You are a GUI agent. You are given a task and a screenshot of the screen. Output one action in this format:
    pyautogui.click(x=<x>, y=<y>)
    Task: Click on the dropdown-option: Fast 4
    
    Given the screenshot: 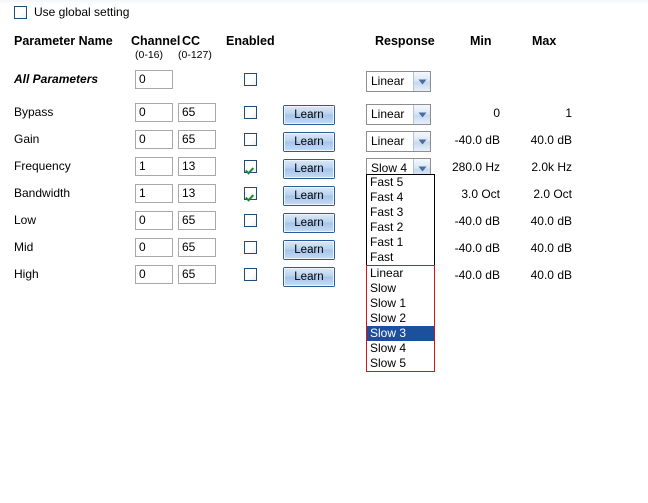 What is the action you would take?
    pyautogui.click(x=400, y=197)
    